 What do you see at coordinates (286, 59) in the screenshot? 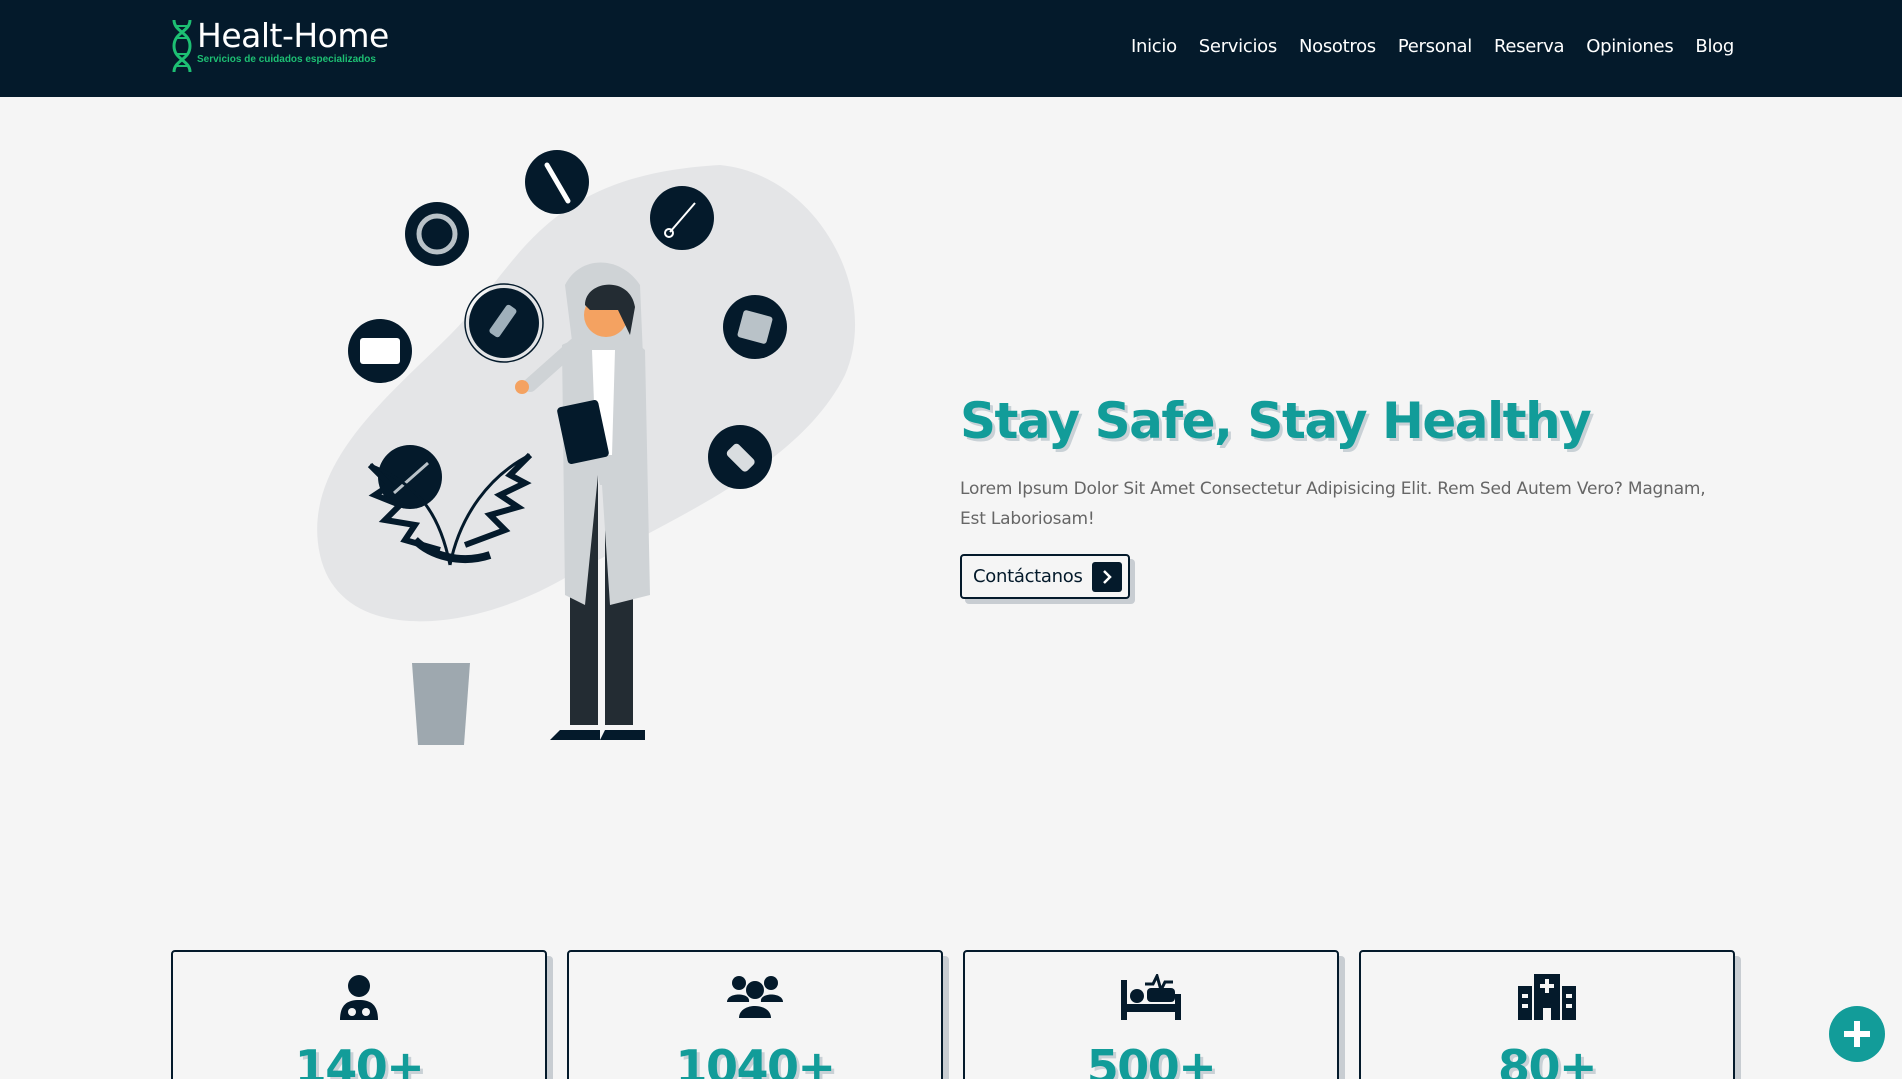
I see `brand-subtitle: Servicios de cuidados especializados` at bounding box center [286, 59].